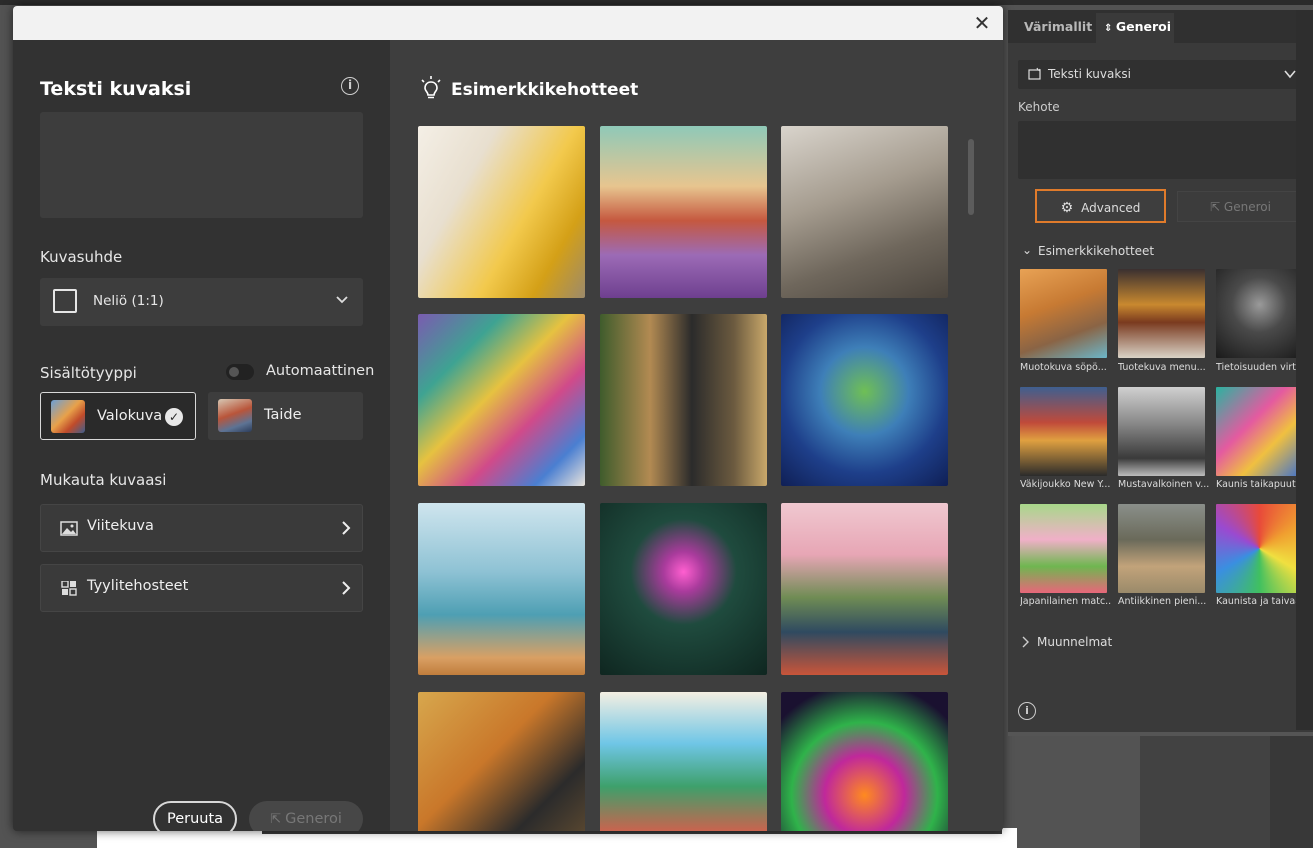  Describe the element at coordinates (1143, 26) in the screenshot. I see `tab-generate-label: Generoi` at that location.